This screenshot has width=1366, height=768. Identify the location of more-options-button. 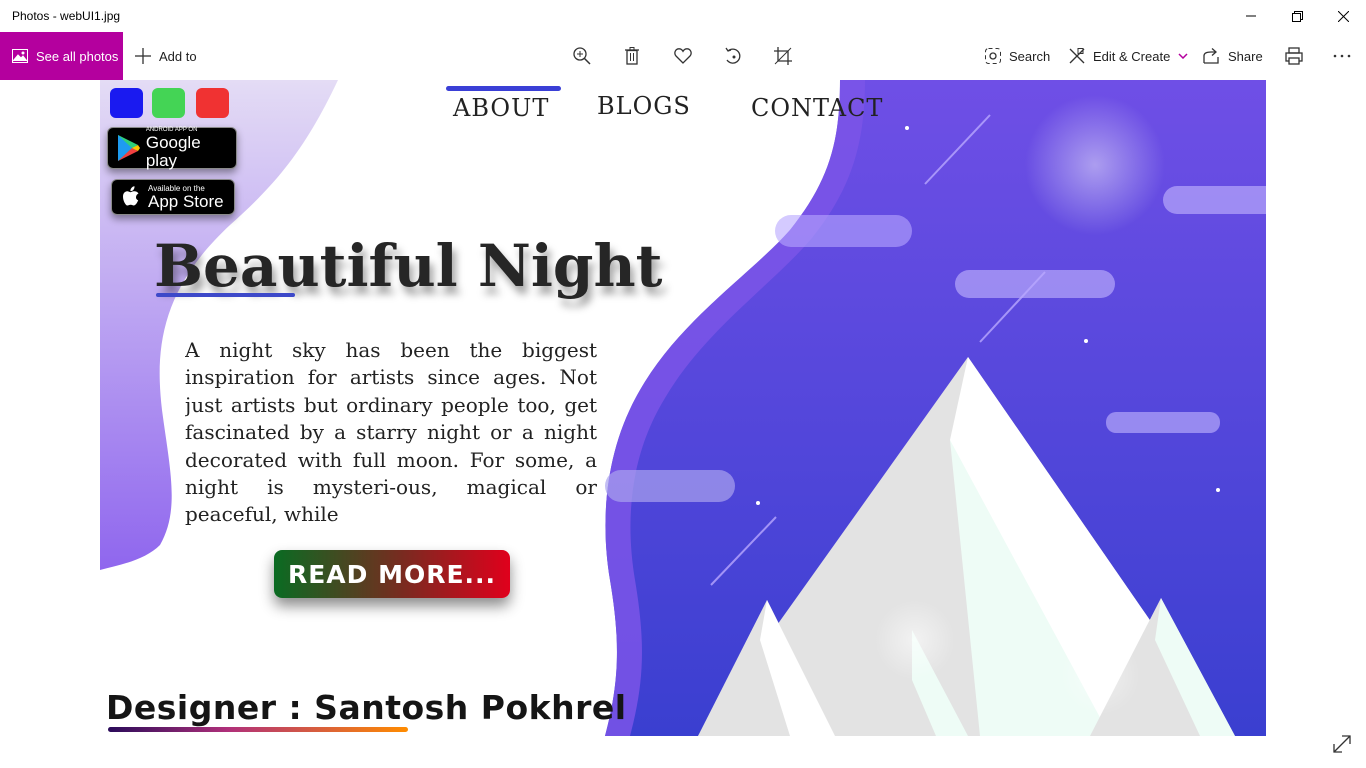
(1342, 56).